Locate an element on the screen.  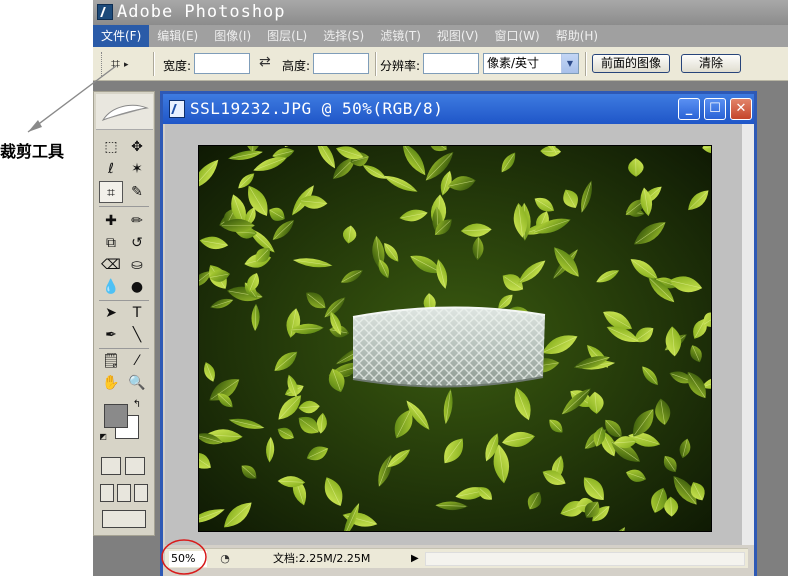
options-grip is located at coordinates (102, 64).